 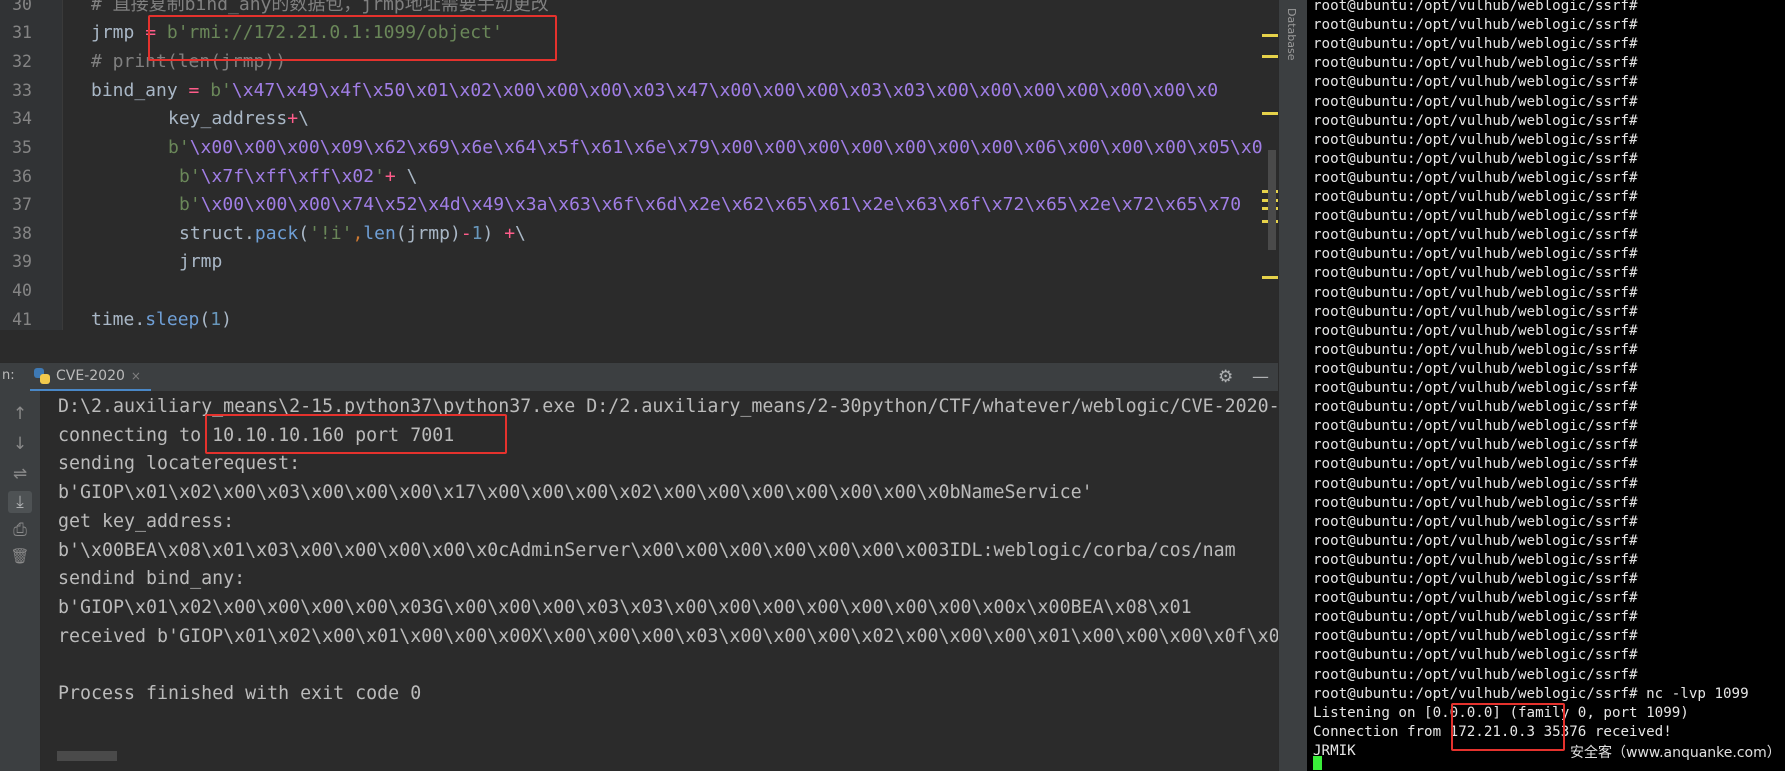 What do you see at coordinates (22, 32) in the screenshot?
I see `line-number: 31` at bounding box center [22, 32].